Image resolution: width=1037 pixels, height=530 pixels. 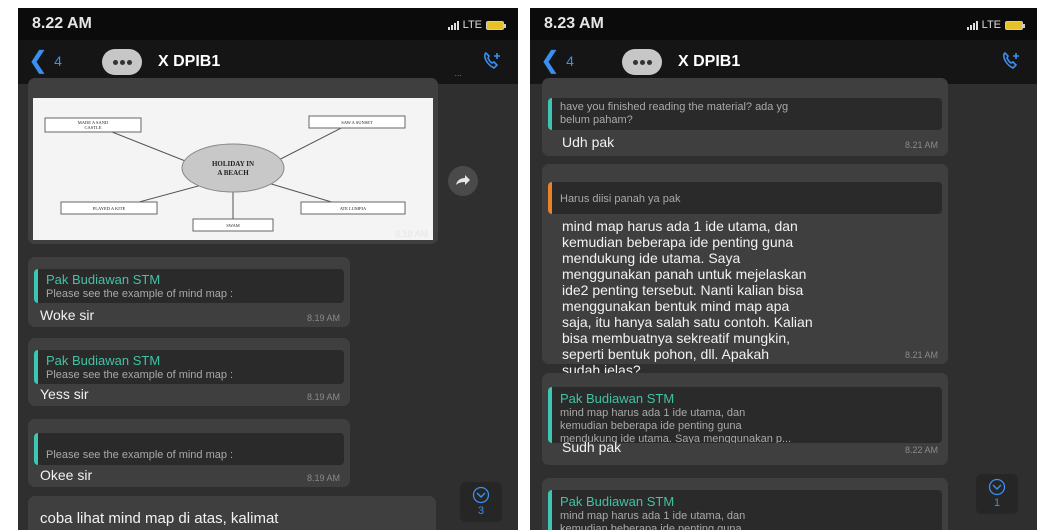 What do you see at coordinates (64, 394) in the screenshot?
I see `message-text: Yess sir` at bounding box center [64, 394].